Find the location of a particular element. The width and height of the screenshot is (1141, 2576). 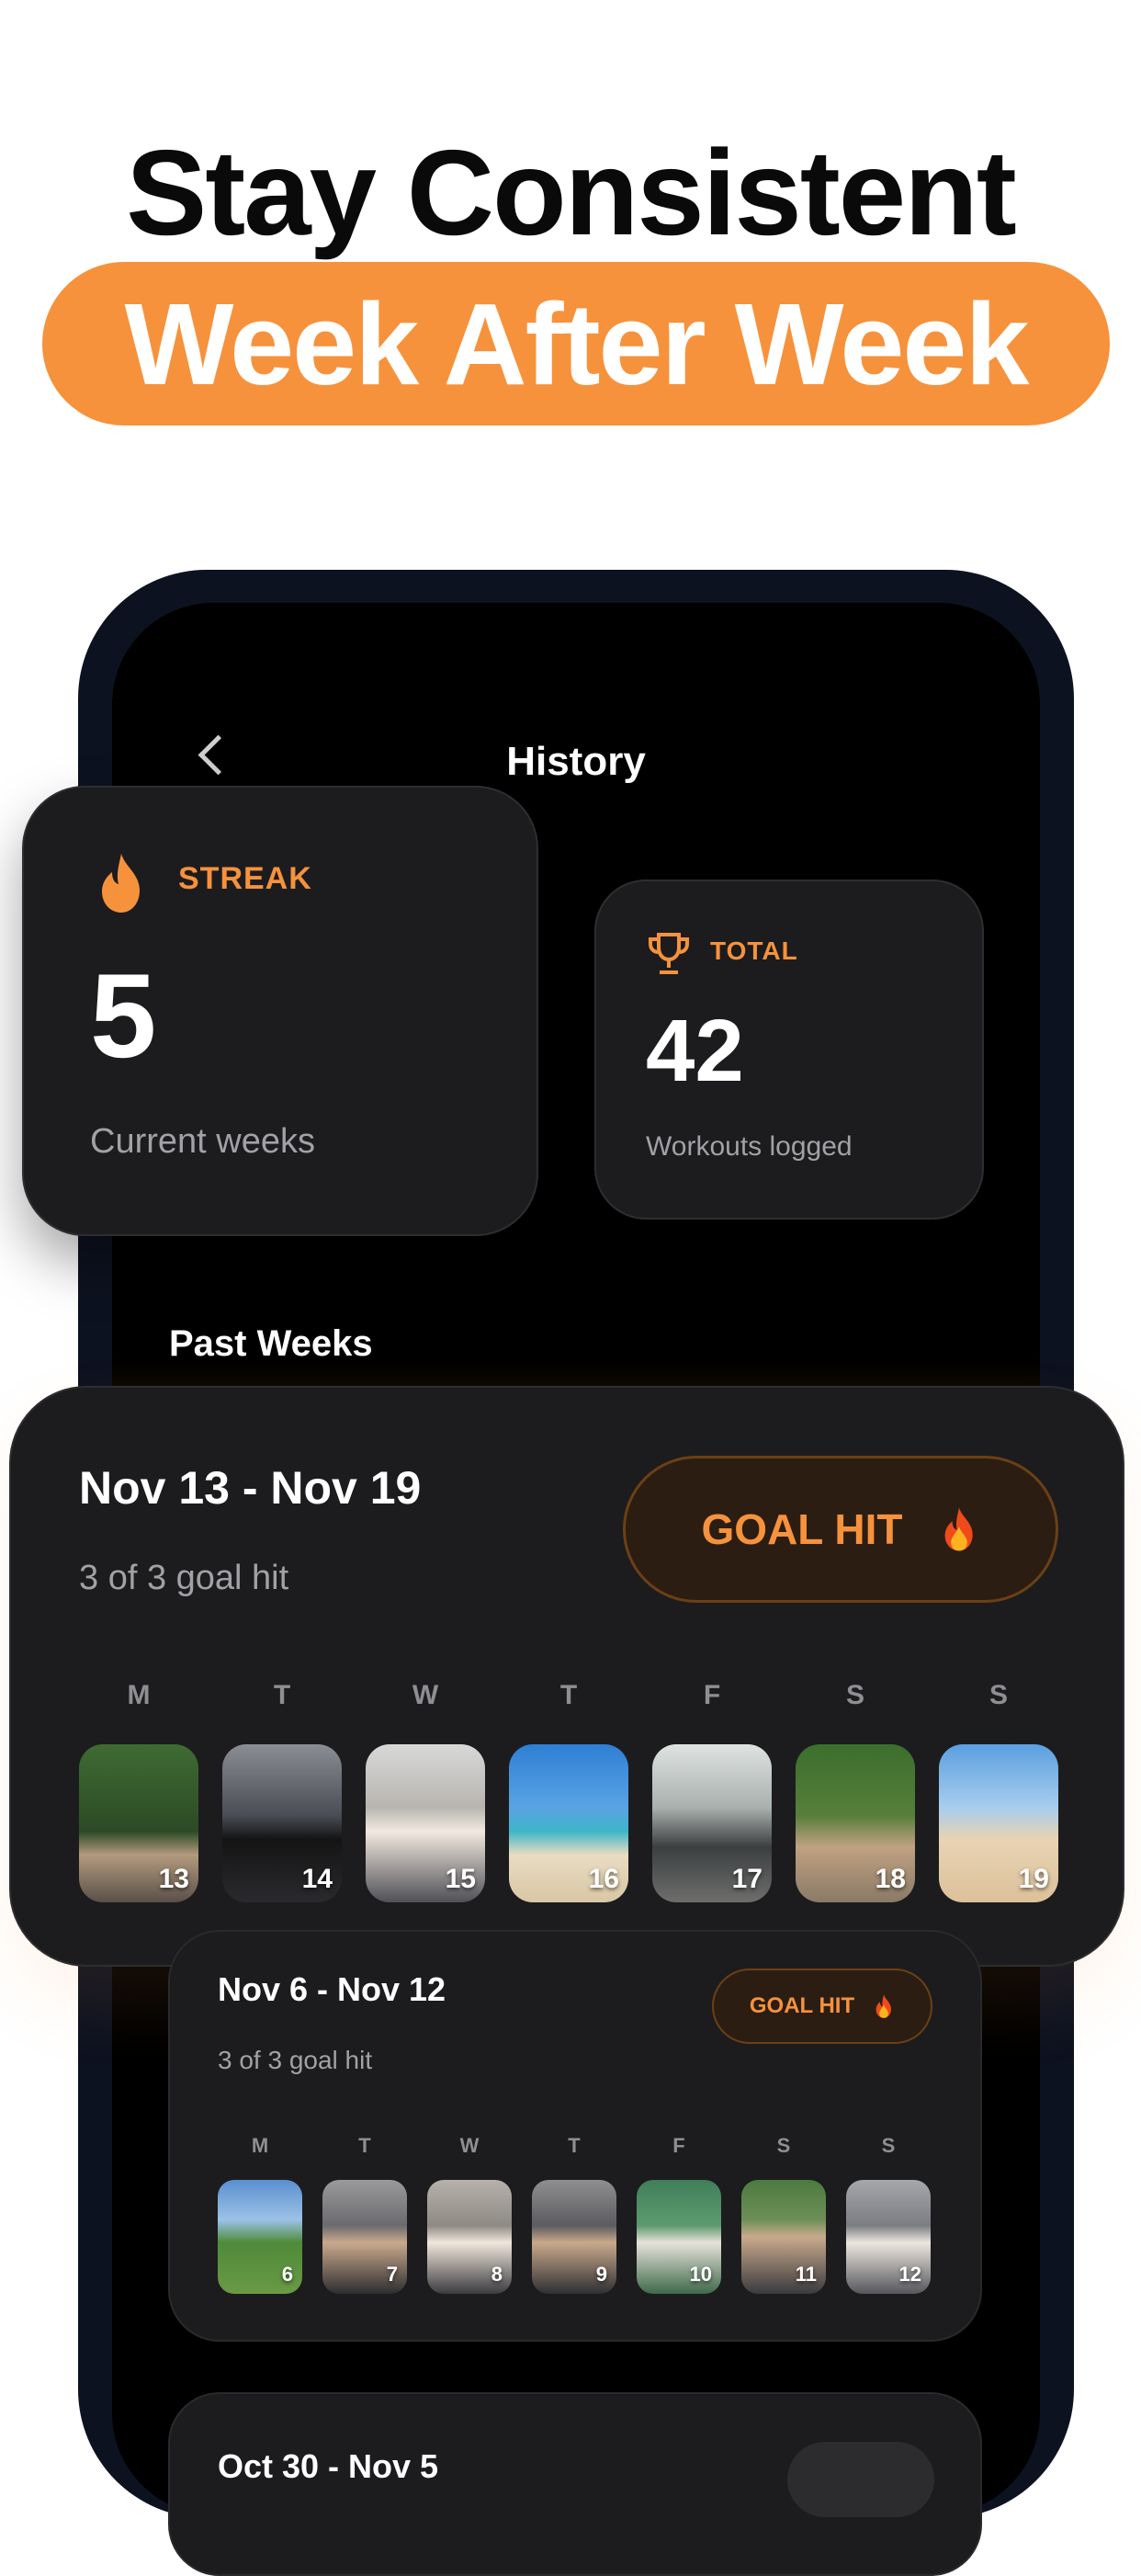

workout-photo: 18 is located at coordinates (855, 1823).